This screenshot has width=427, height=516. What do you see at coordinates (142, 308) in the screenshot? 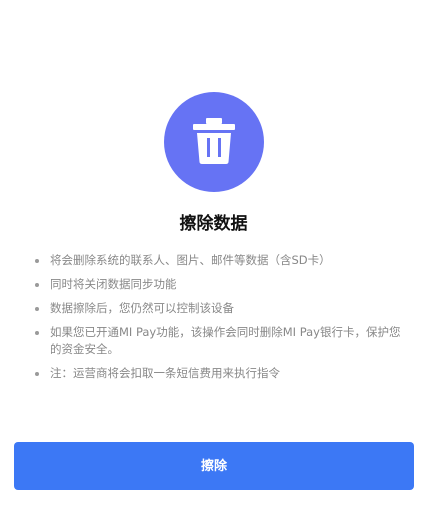
I see `note-text: 数据擦除后，您仍然可以控制该设备` at bounding box center [142, 308].